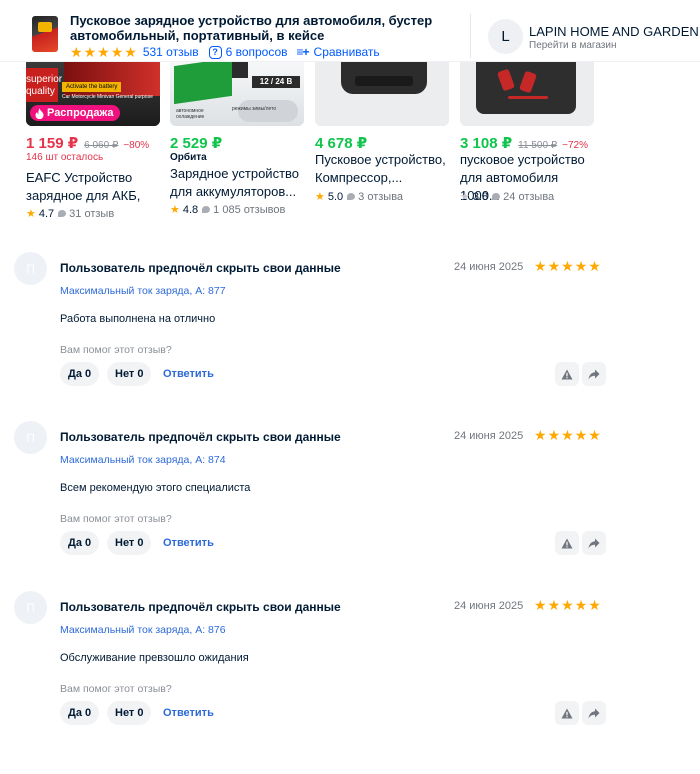 The width and height of the screenshot is (700, 774). Describe the element at coordinates (46, 213) in the screenshot. I see `rating-value: 4.7` at that location.